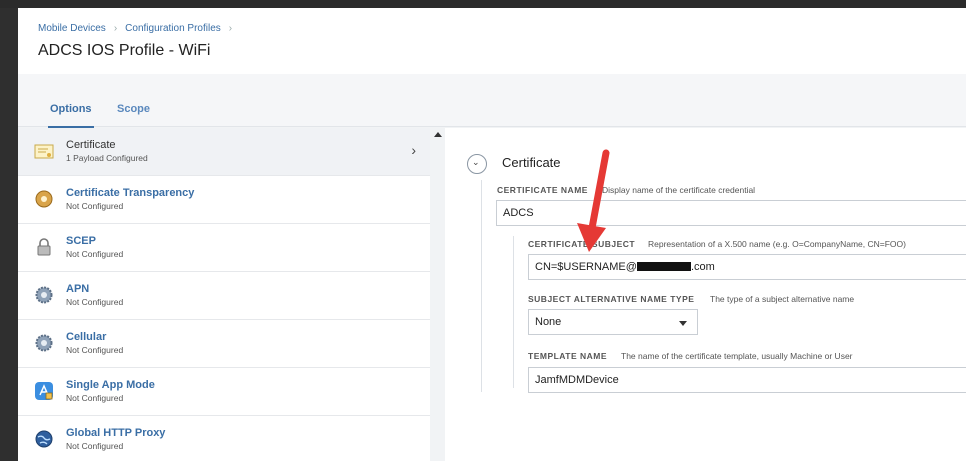  I want to click on breadcrumb-mobile-devices: Mobile Devices, so click(72, 28).